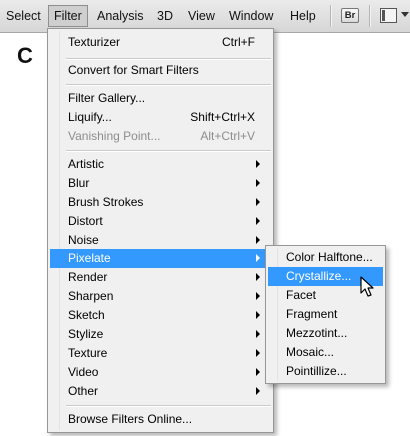  I want to click on menu-item-sketch: Sketch, so click(160, 315).